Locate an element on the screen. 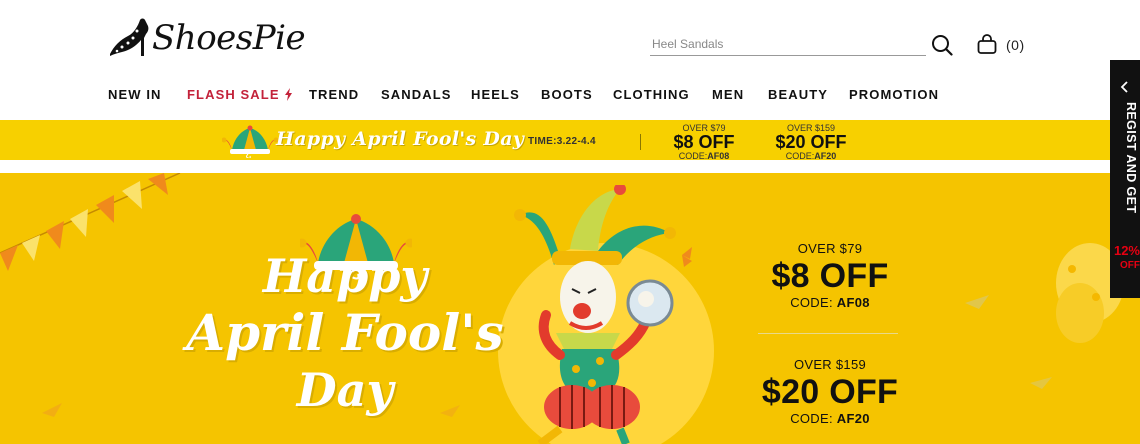 Image resolution: width=1140 pixels, height=444 pixels. banner-gap is located at coordinates (570, 166).